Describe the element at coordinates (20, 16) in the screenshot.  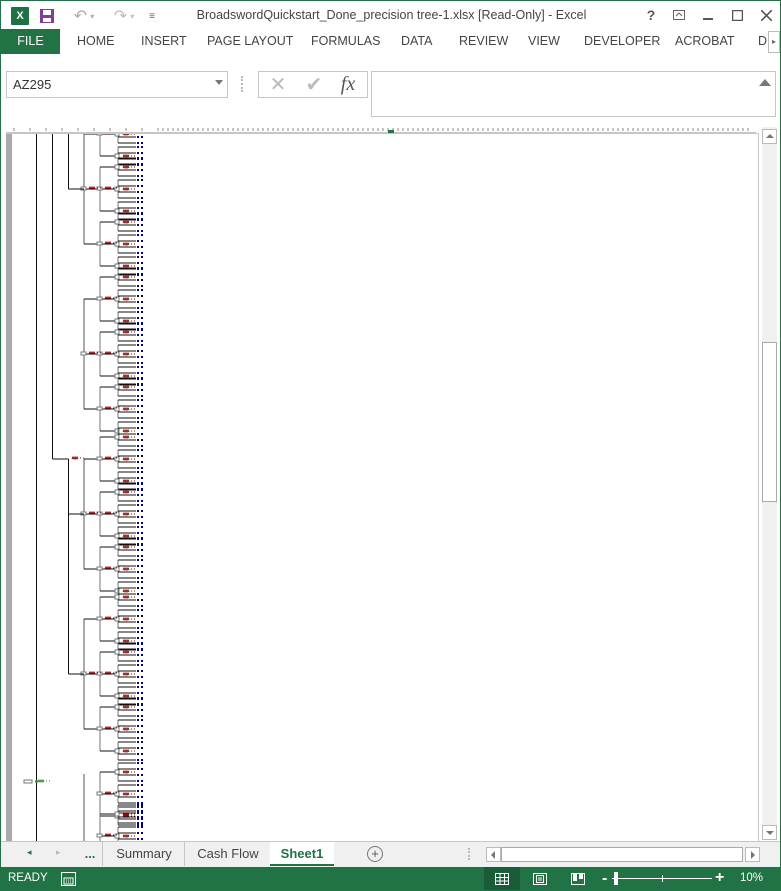
I see `excel-icon: X` at that location.